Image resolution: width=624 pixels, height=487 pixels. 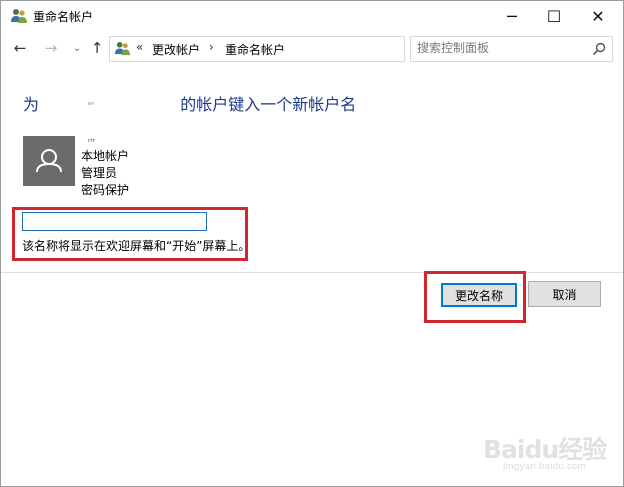 I want to click on heading-username: ᵣᵣᵣ, so click(x=91, y=102).